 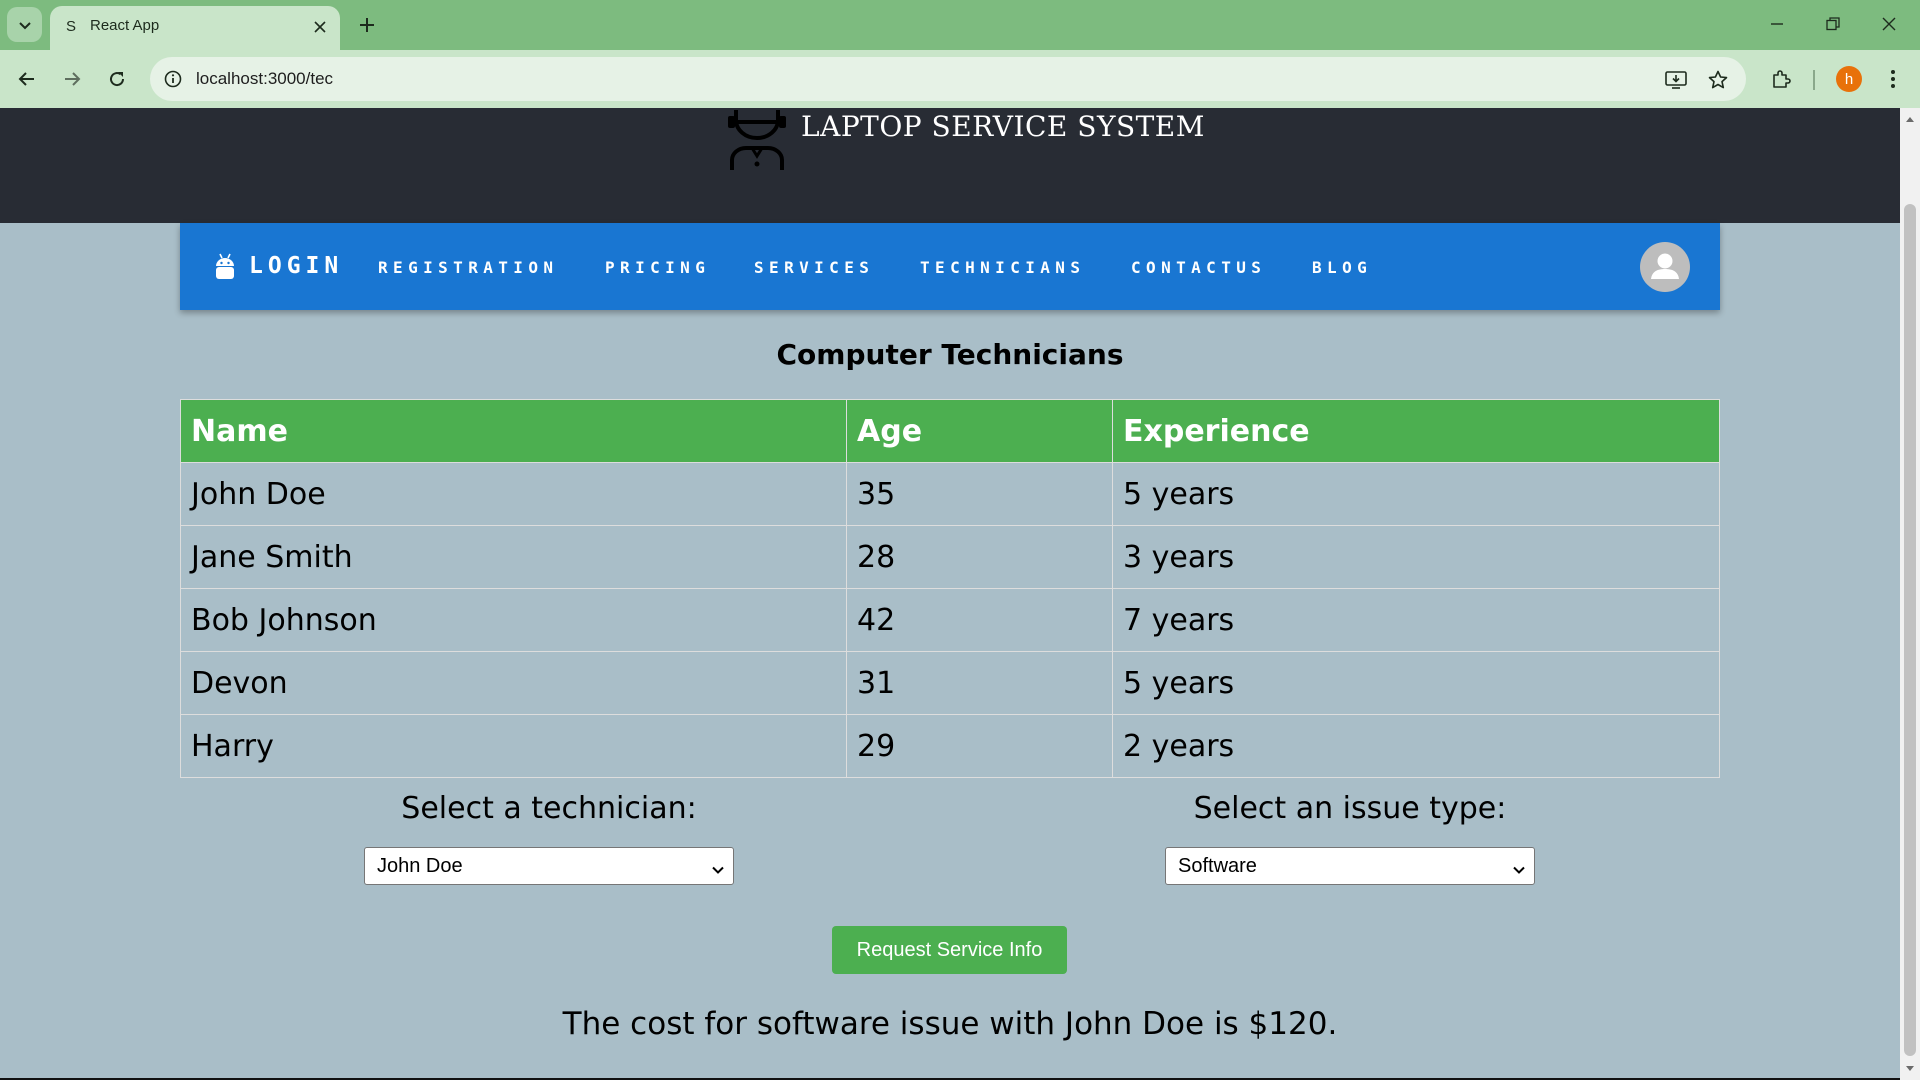 I want to click on browser-tabstrip: S React App, so click(x=960, y=25).